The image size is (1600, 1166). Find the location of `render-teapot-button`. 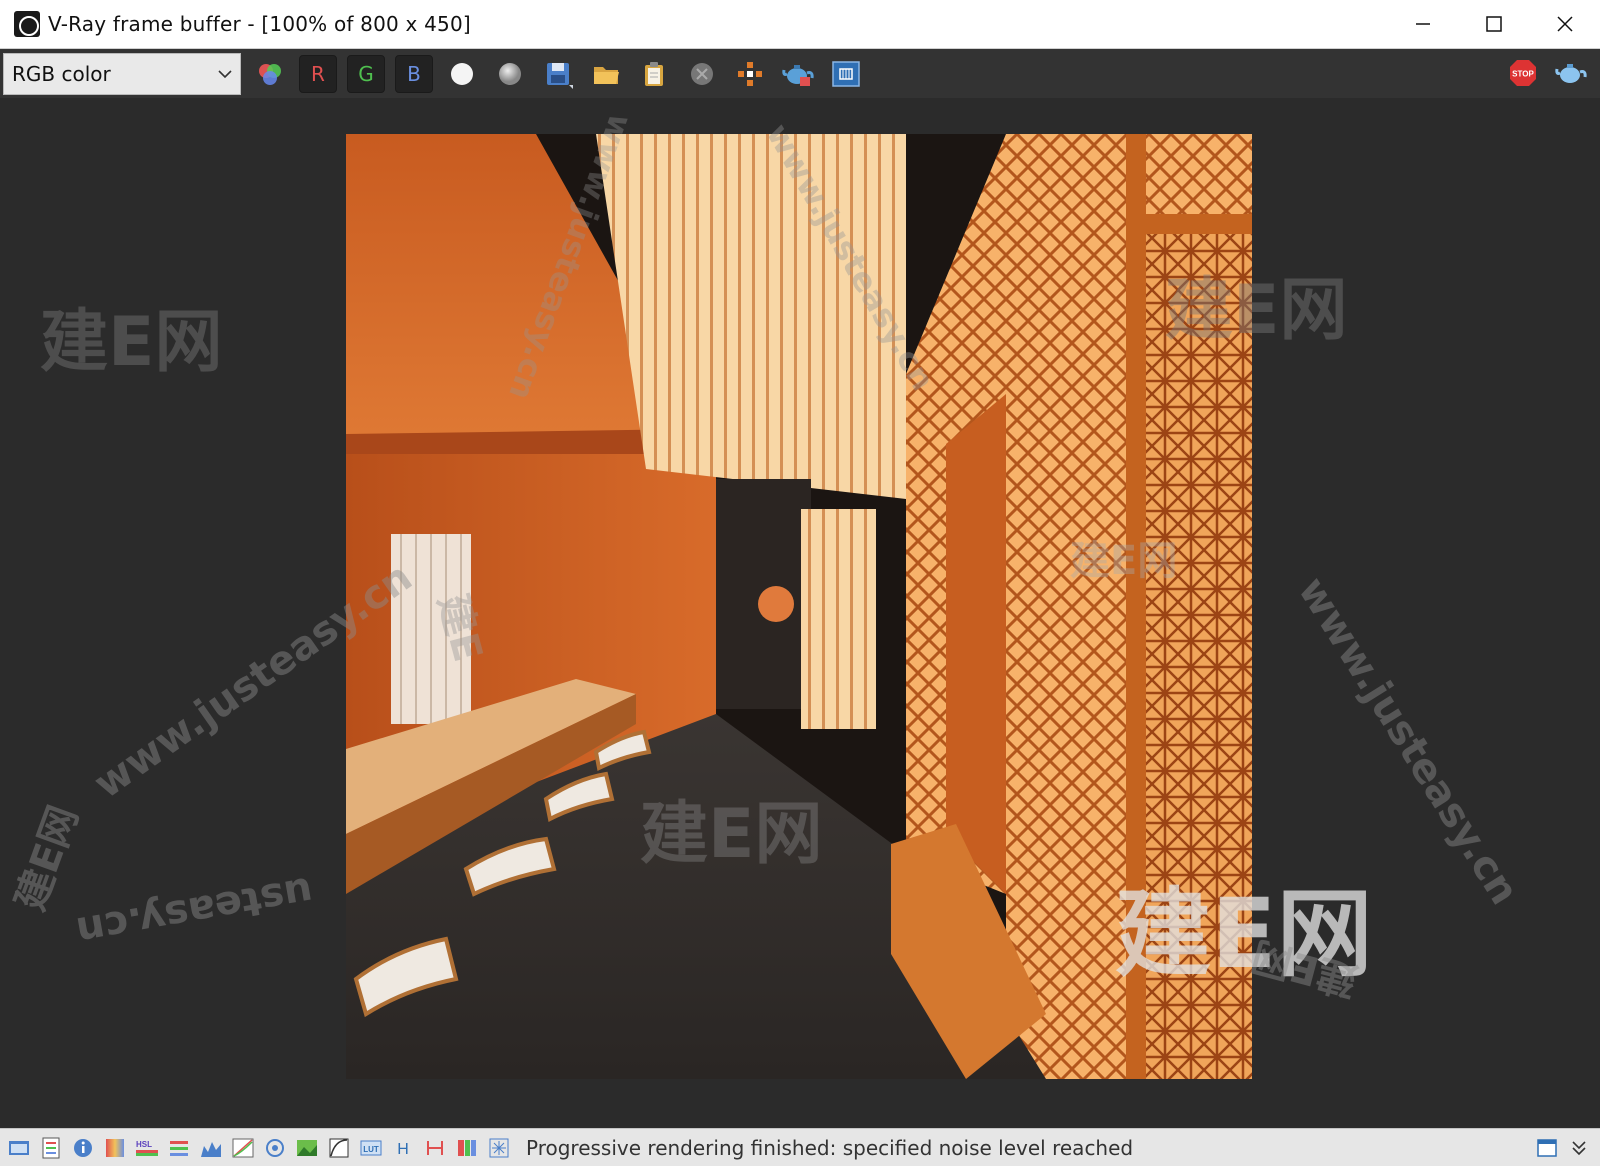

render-teapot-button is located at coordinates (798, 74).